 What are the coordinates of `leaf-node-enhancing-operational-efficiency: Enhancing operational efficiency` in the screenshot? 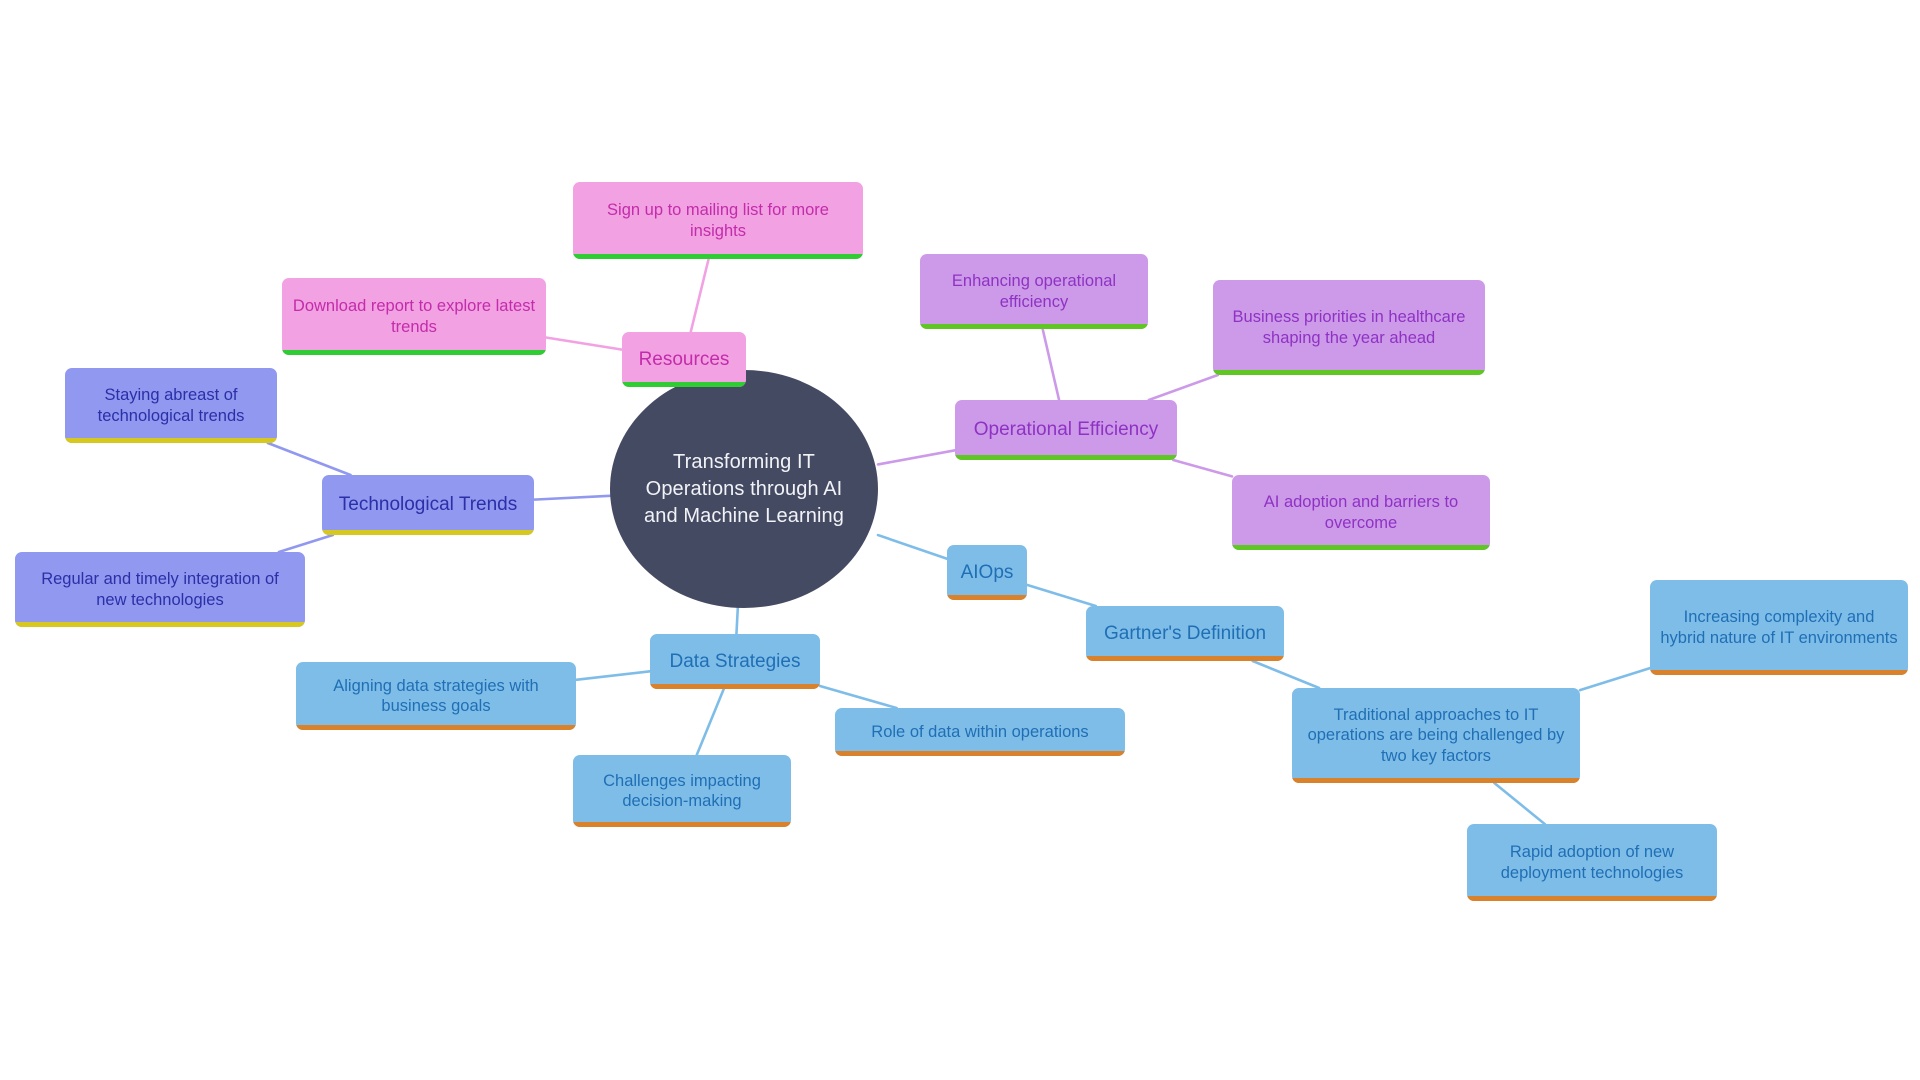 It's located at (1034, 291).